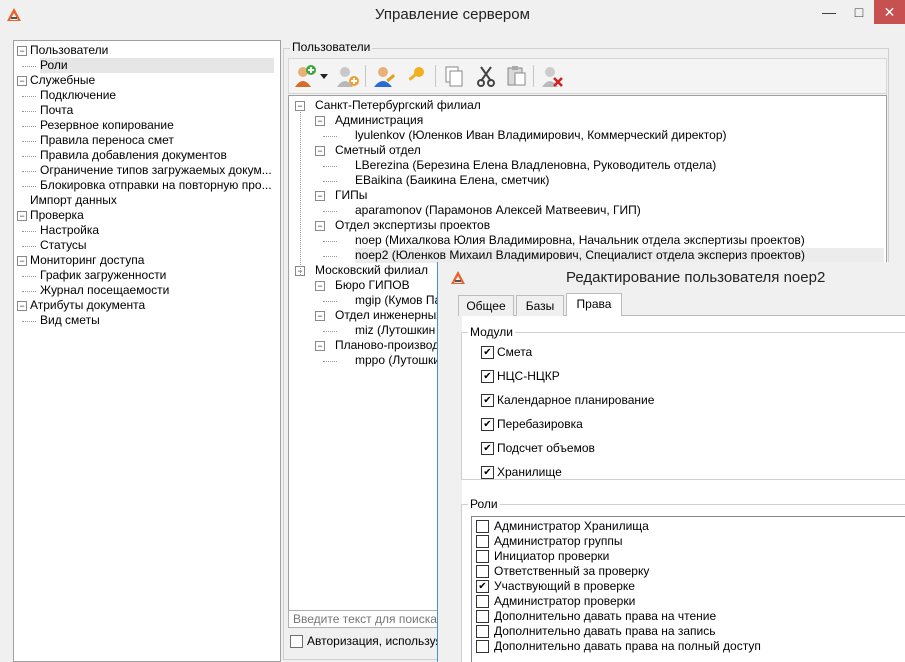 This screenshot has height=662, width=905. I want to click on dialog-title: Редактирование пользователя noep2, so click(696, 277).